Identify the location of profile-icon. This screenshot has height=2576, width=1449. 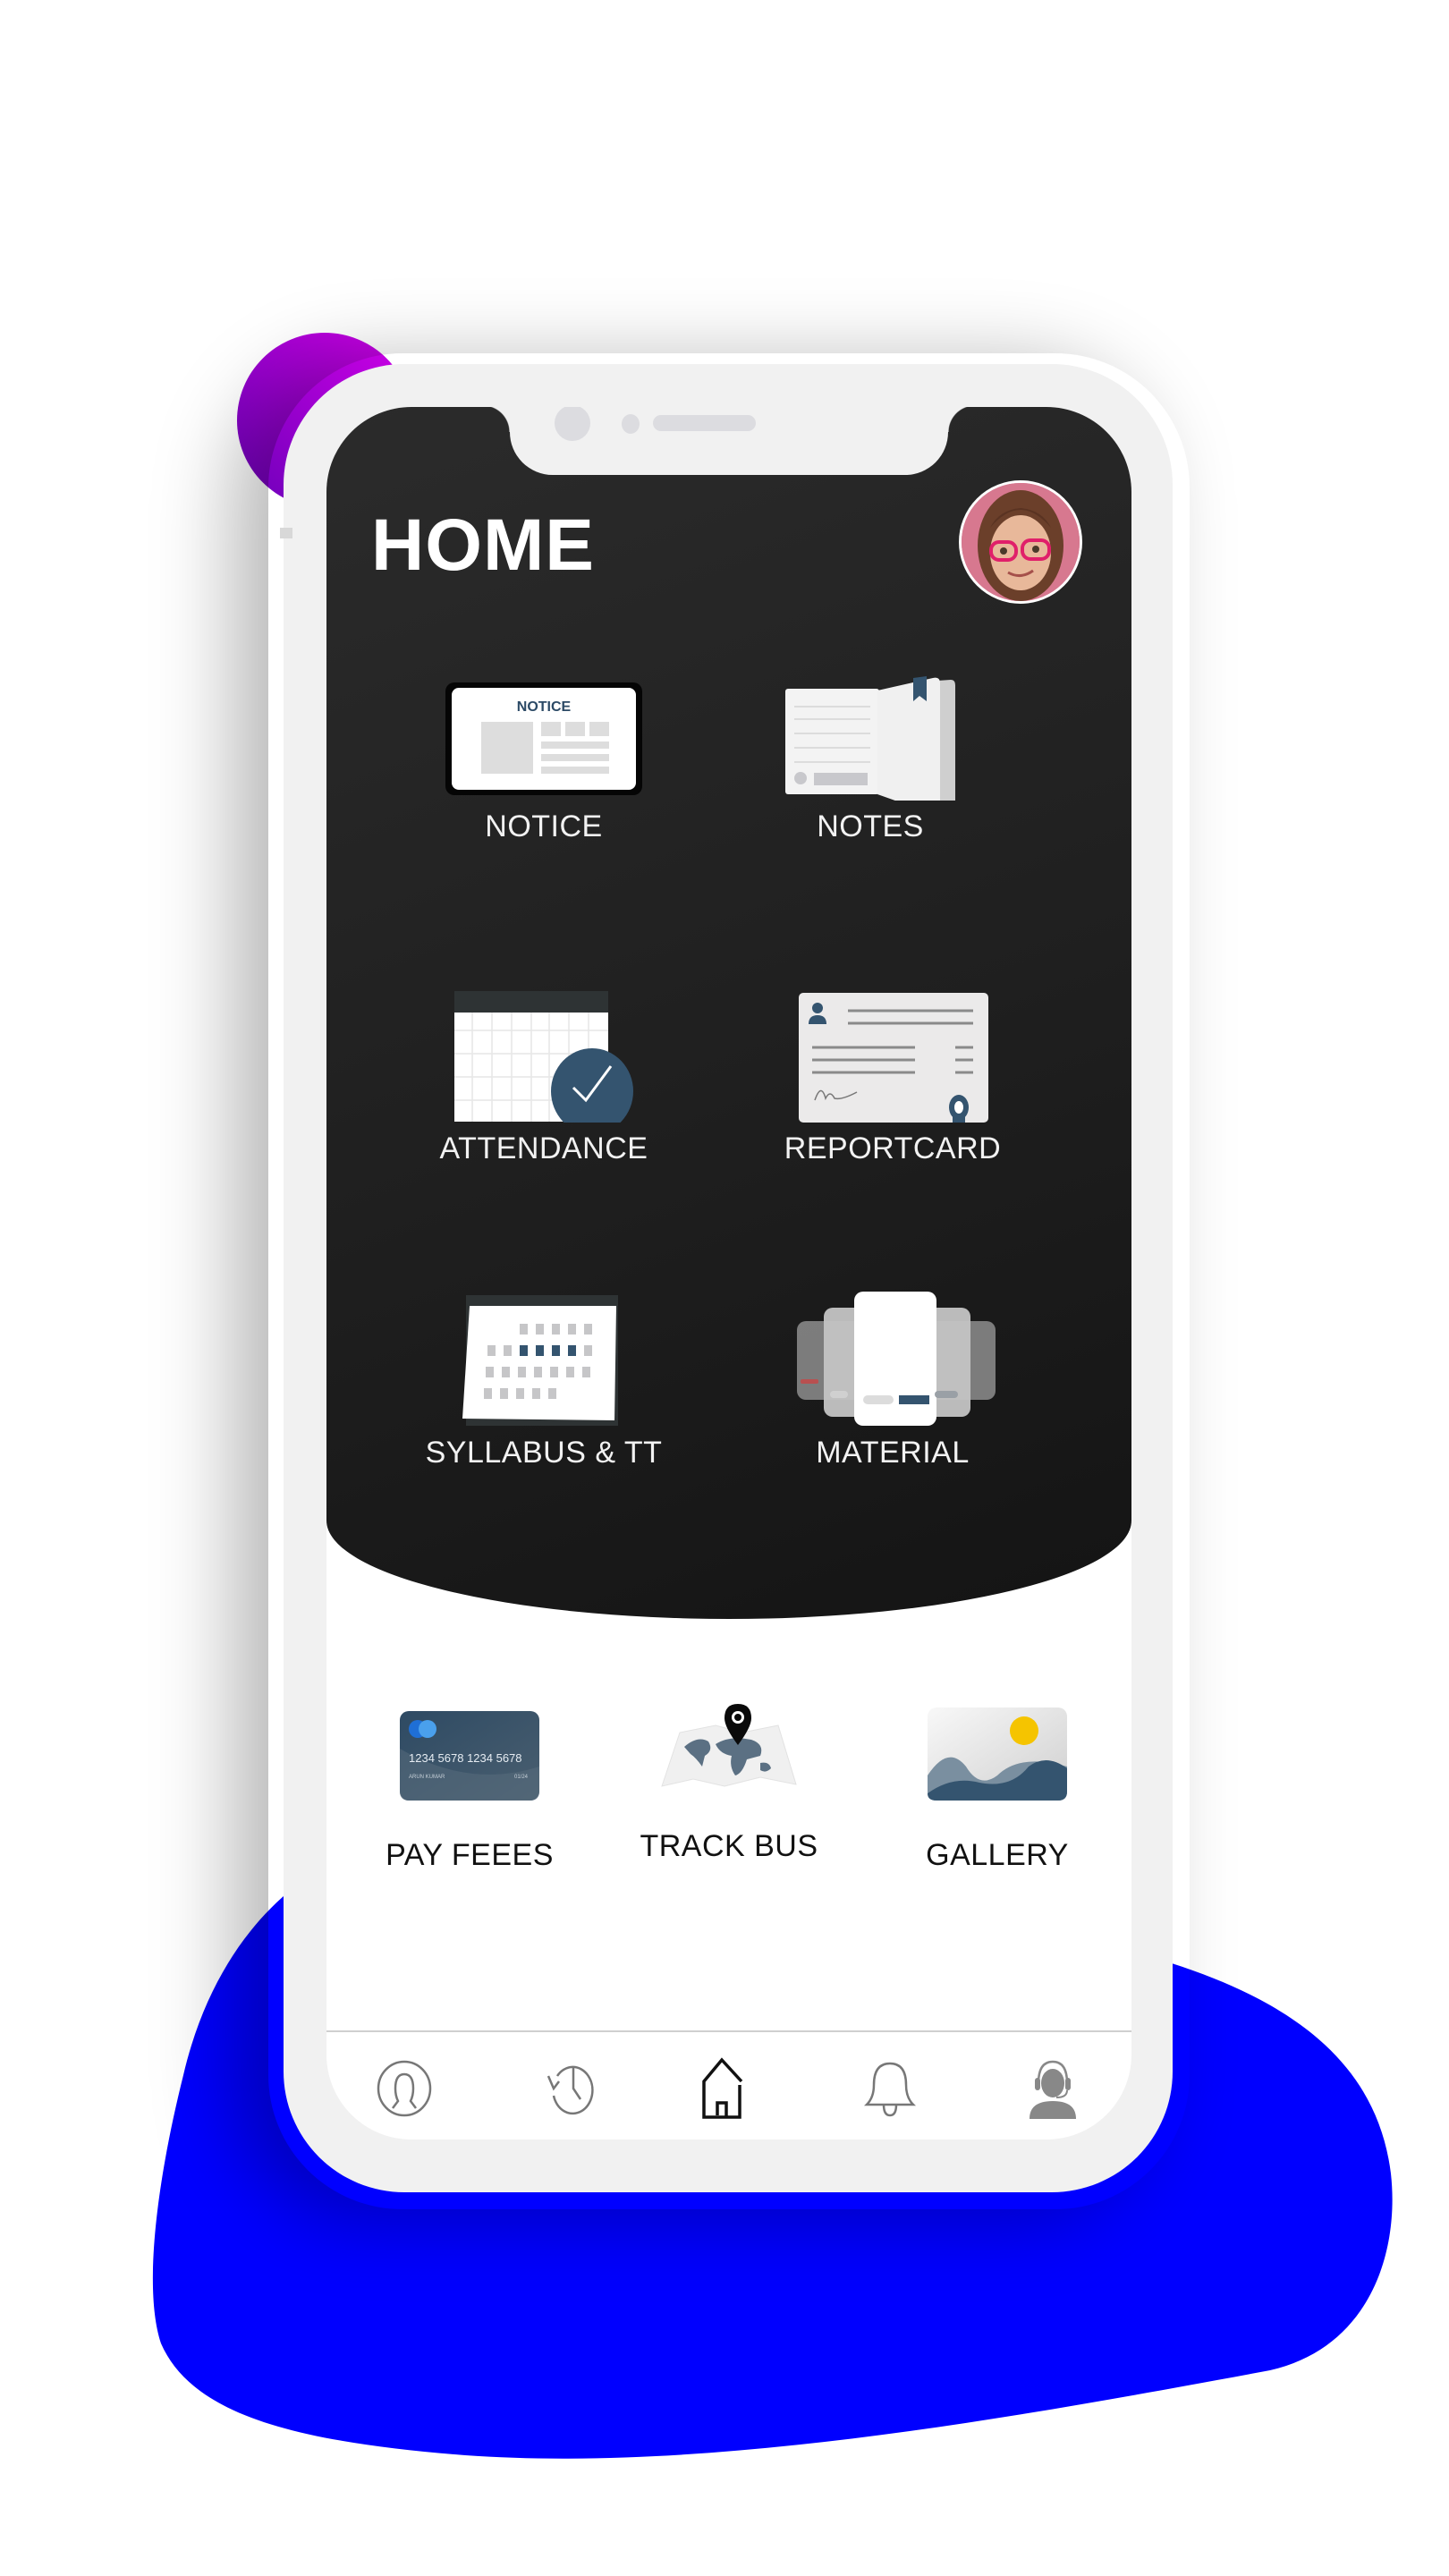
(404, 2088).